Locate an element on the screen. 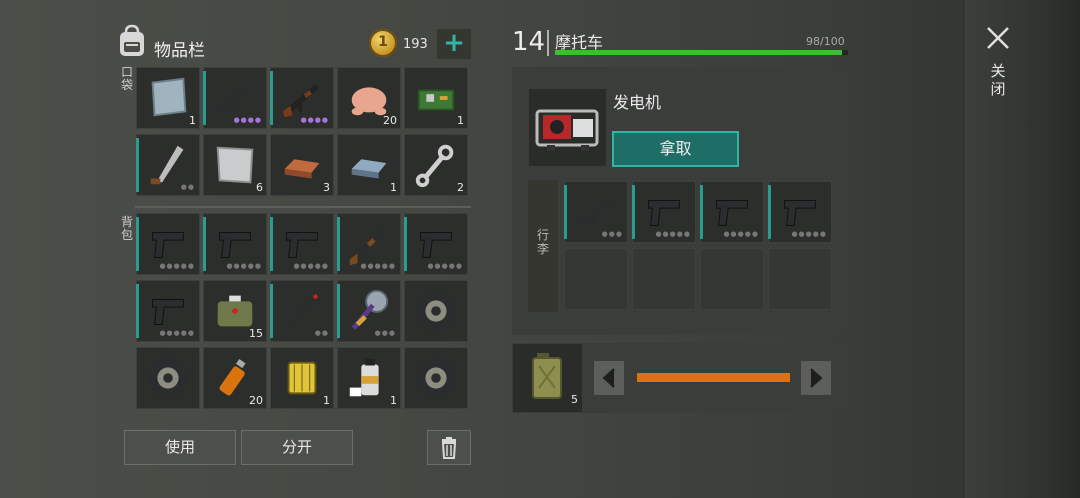  inventory-title: 物品栏 is located at coordinates (179, 51).